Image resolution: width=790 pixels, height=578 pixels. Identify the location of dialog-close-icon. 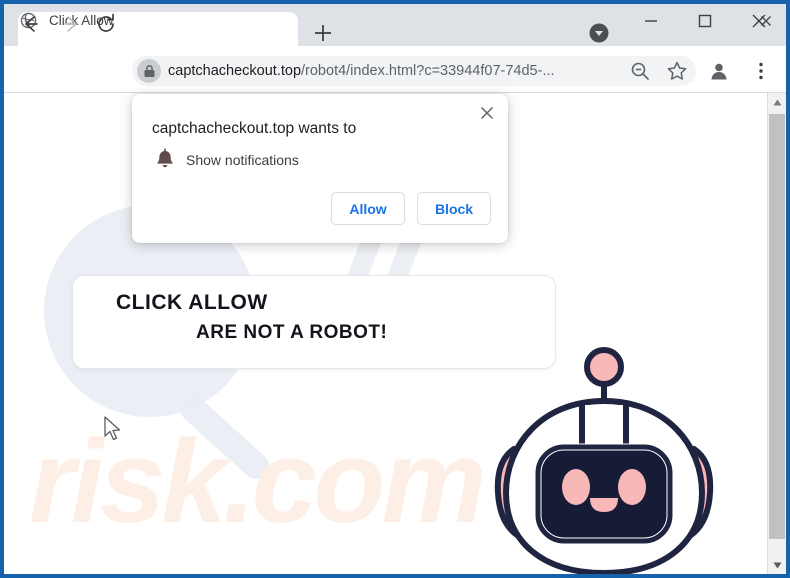
(487, 113).